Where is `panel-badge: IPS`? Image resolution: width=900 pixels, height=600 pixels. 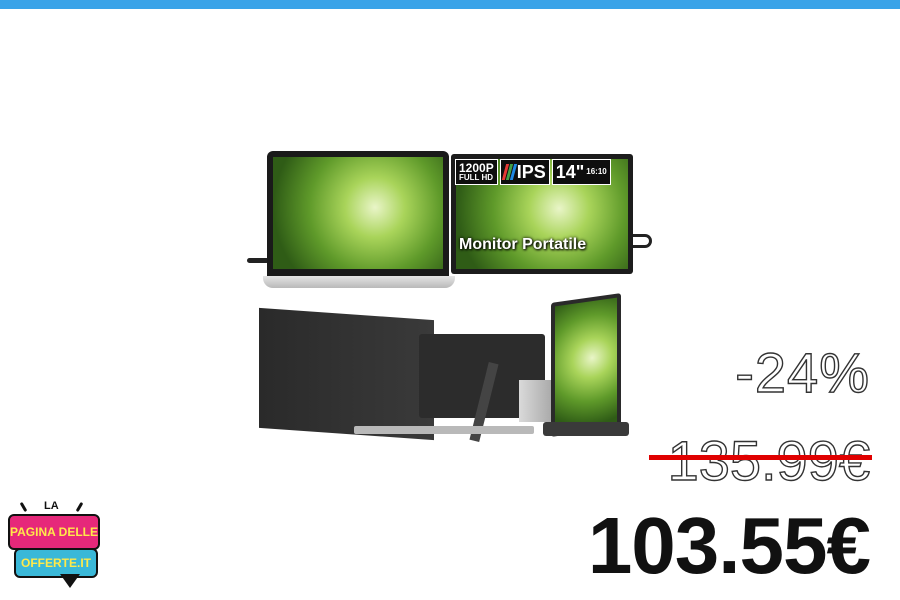 panel-badge: IPS is located at coordinates (524, 172).